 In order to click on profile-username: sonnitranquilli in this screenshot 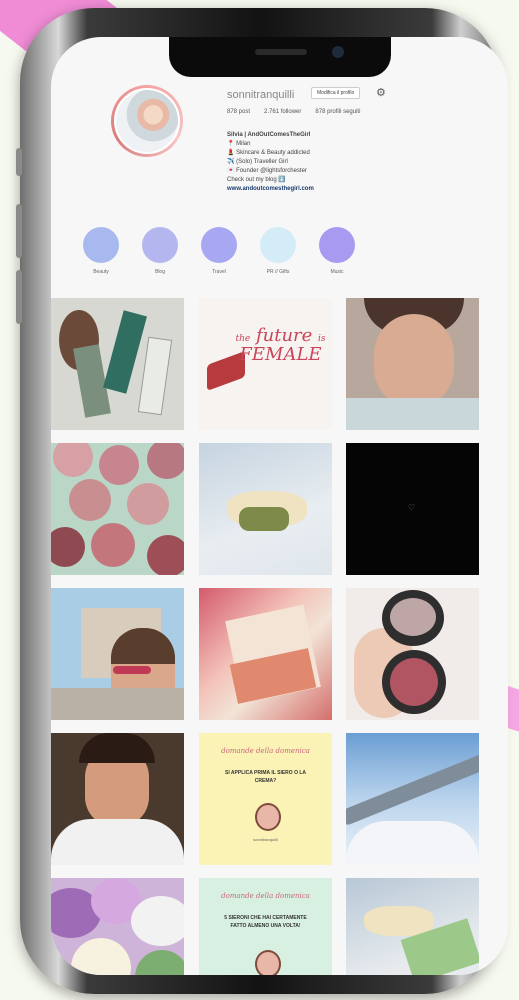, I will do `click(261, 95)`.